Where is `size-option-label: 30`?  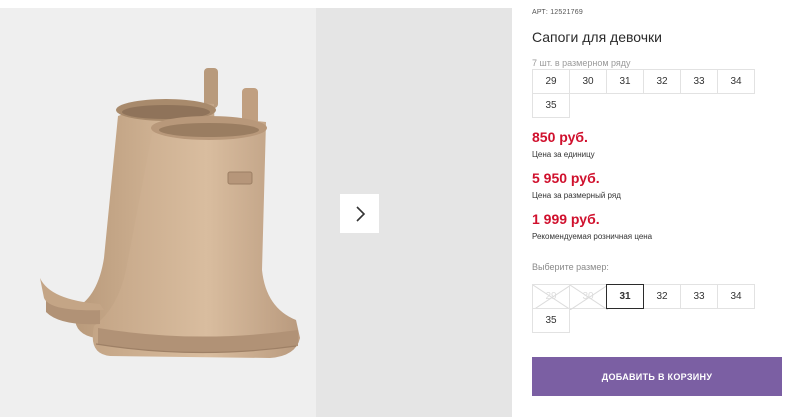 size-option-label: 30 is located at coordinates (588, 296).